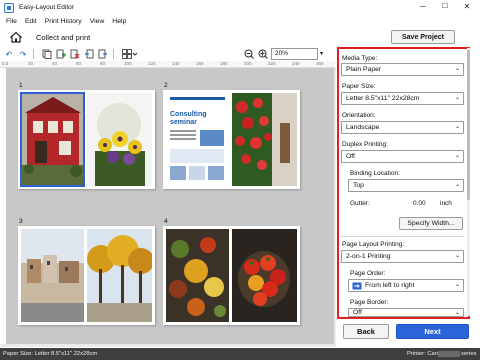 This screenshot has width=480, height=360. Describe the element at coordinates (16, 37) in the screenshot. I see `home-icon` at that location.